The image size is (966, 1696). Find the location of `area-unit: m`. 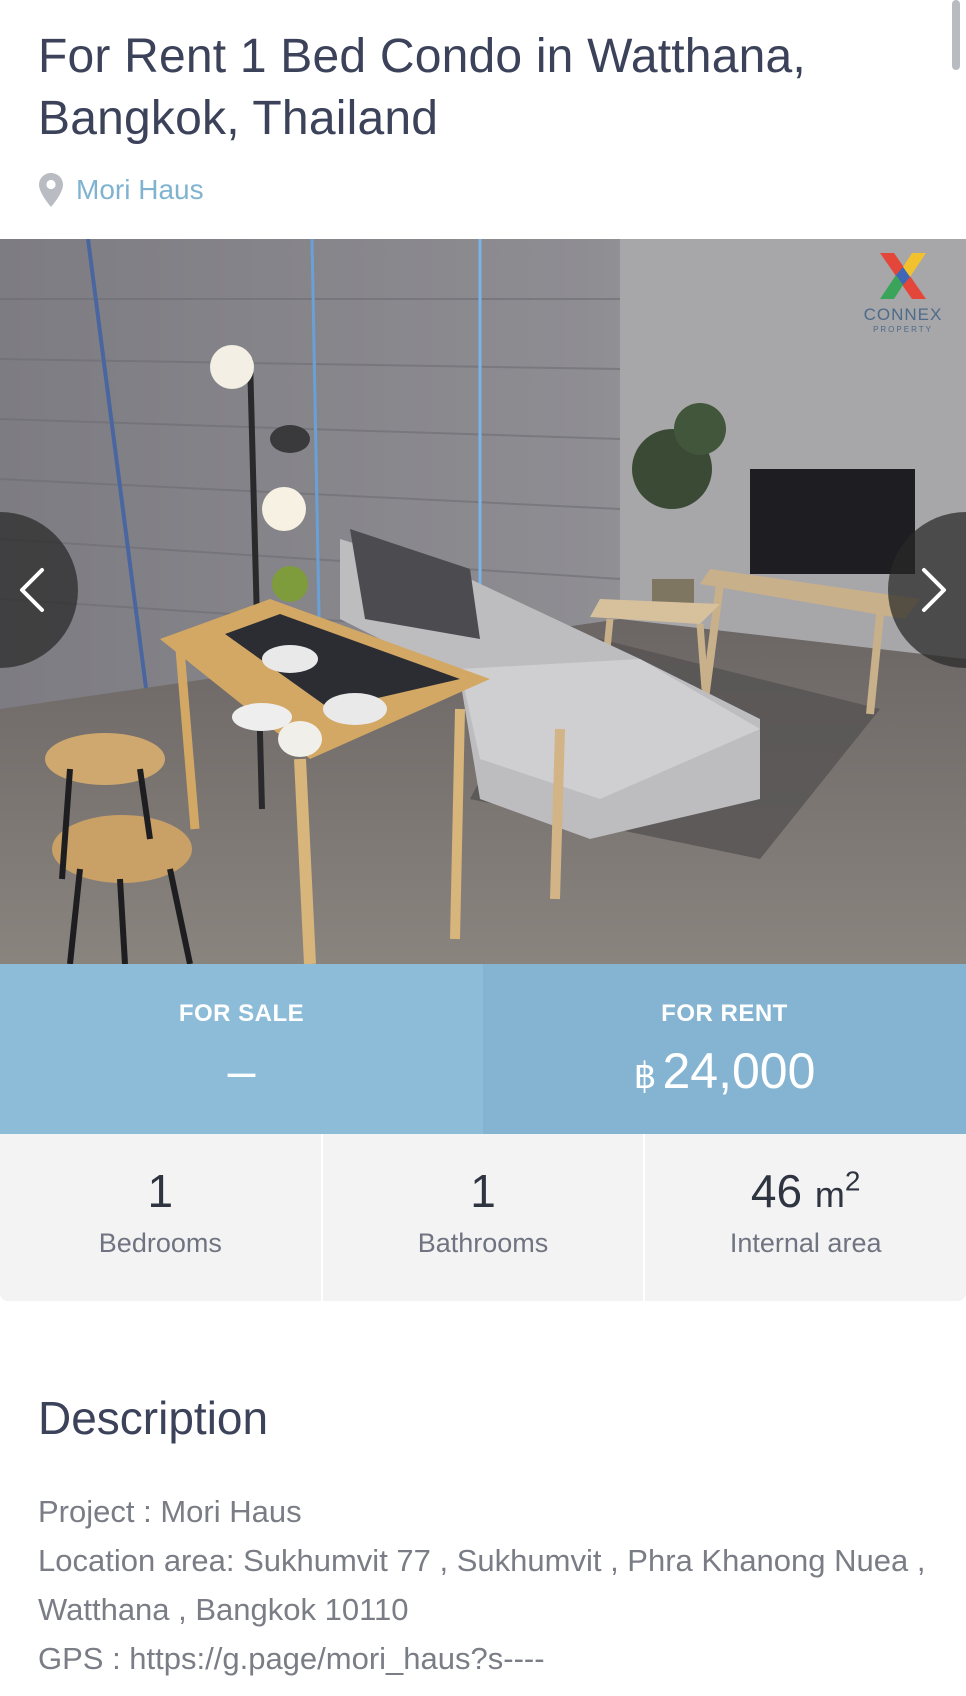

area-unit: m is located at coordinates (829, 1194).